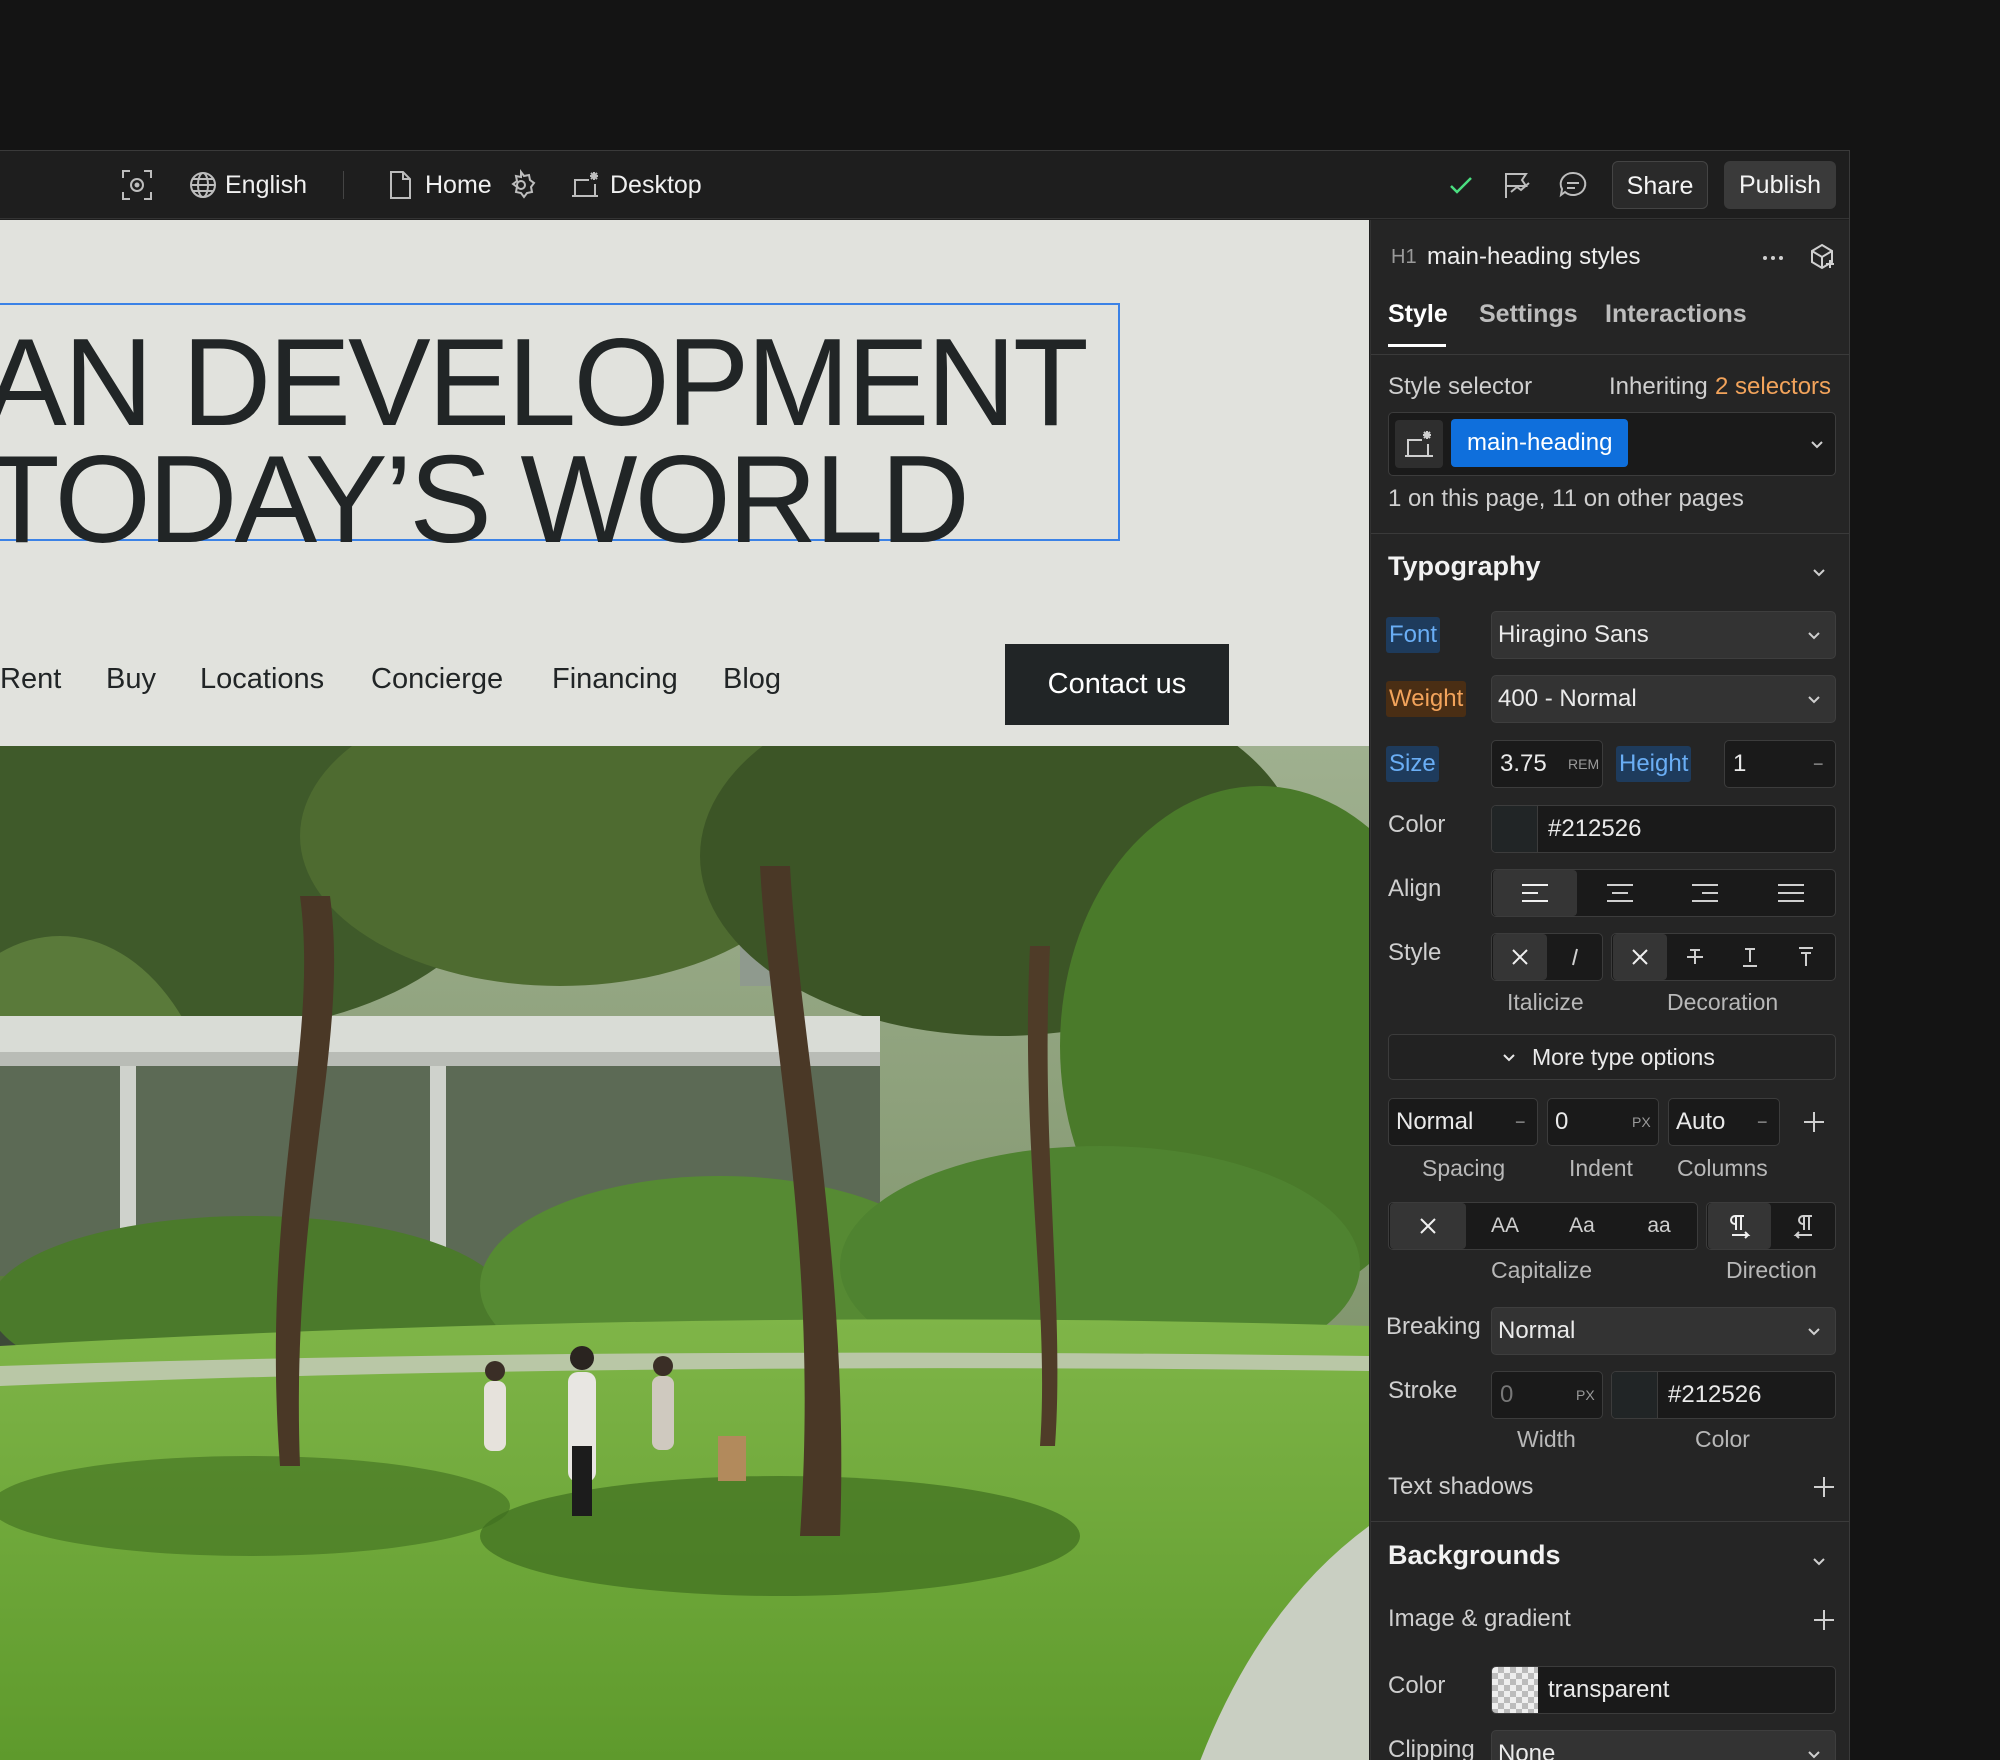 Image resolution: width=2000 pixels, height=1760 pixels. What do you see at coordinates (1771, 1270) in the screenshot?
I see `direction-caption: Direction` at bounding box center [1771, 1270].